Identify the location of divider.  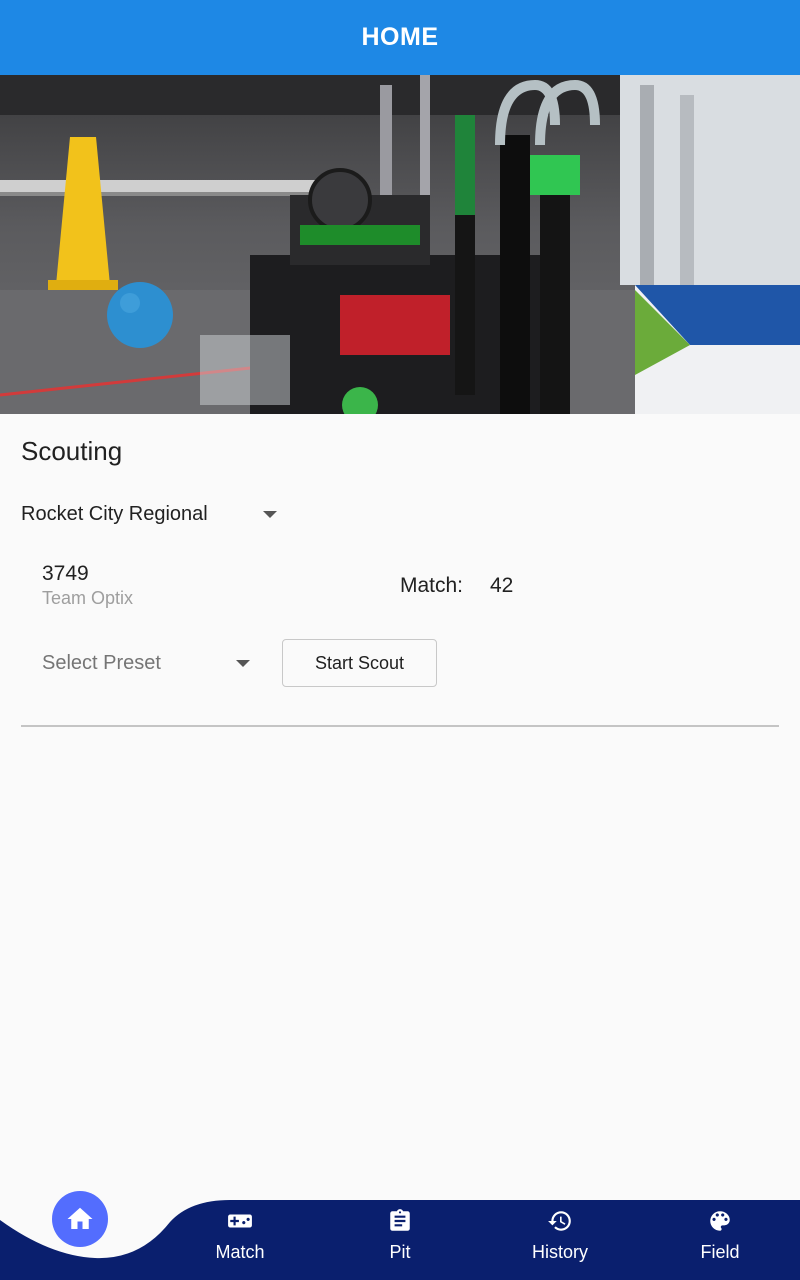
(400, 726).